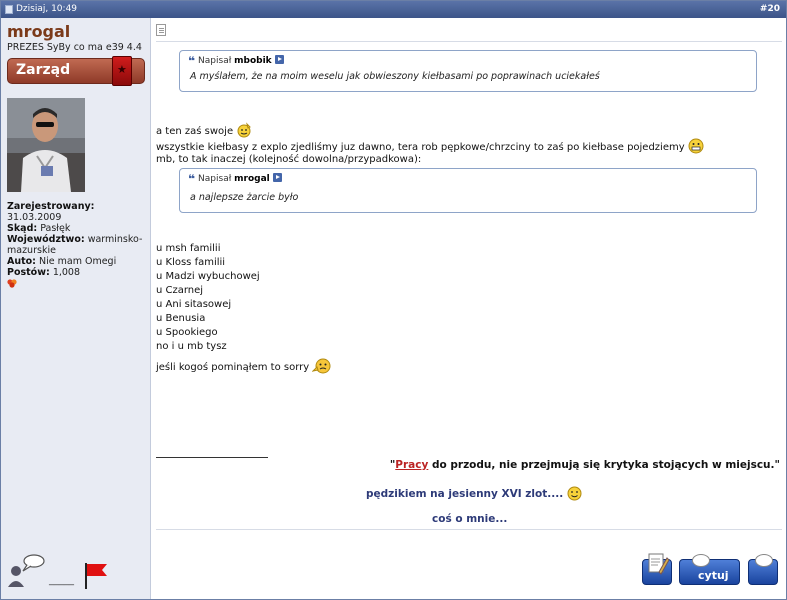 The width and height of the screenshot is (787, 600). What do you see at coordinates (180, 290) in the screenshot?
I see `list-item: u Czarnej` at bounding box center [180, 290].